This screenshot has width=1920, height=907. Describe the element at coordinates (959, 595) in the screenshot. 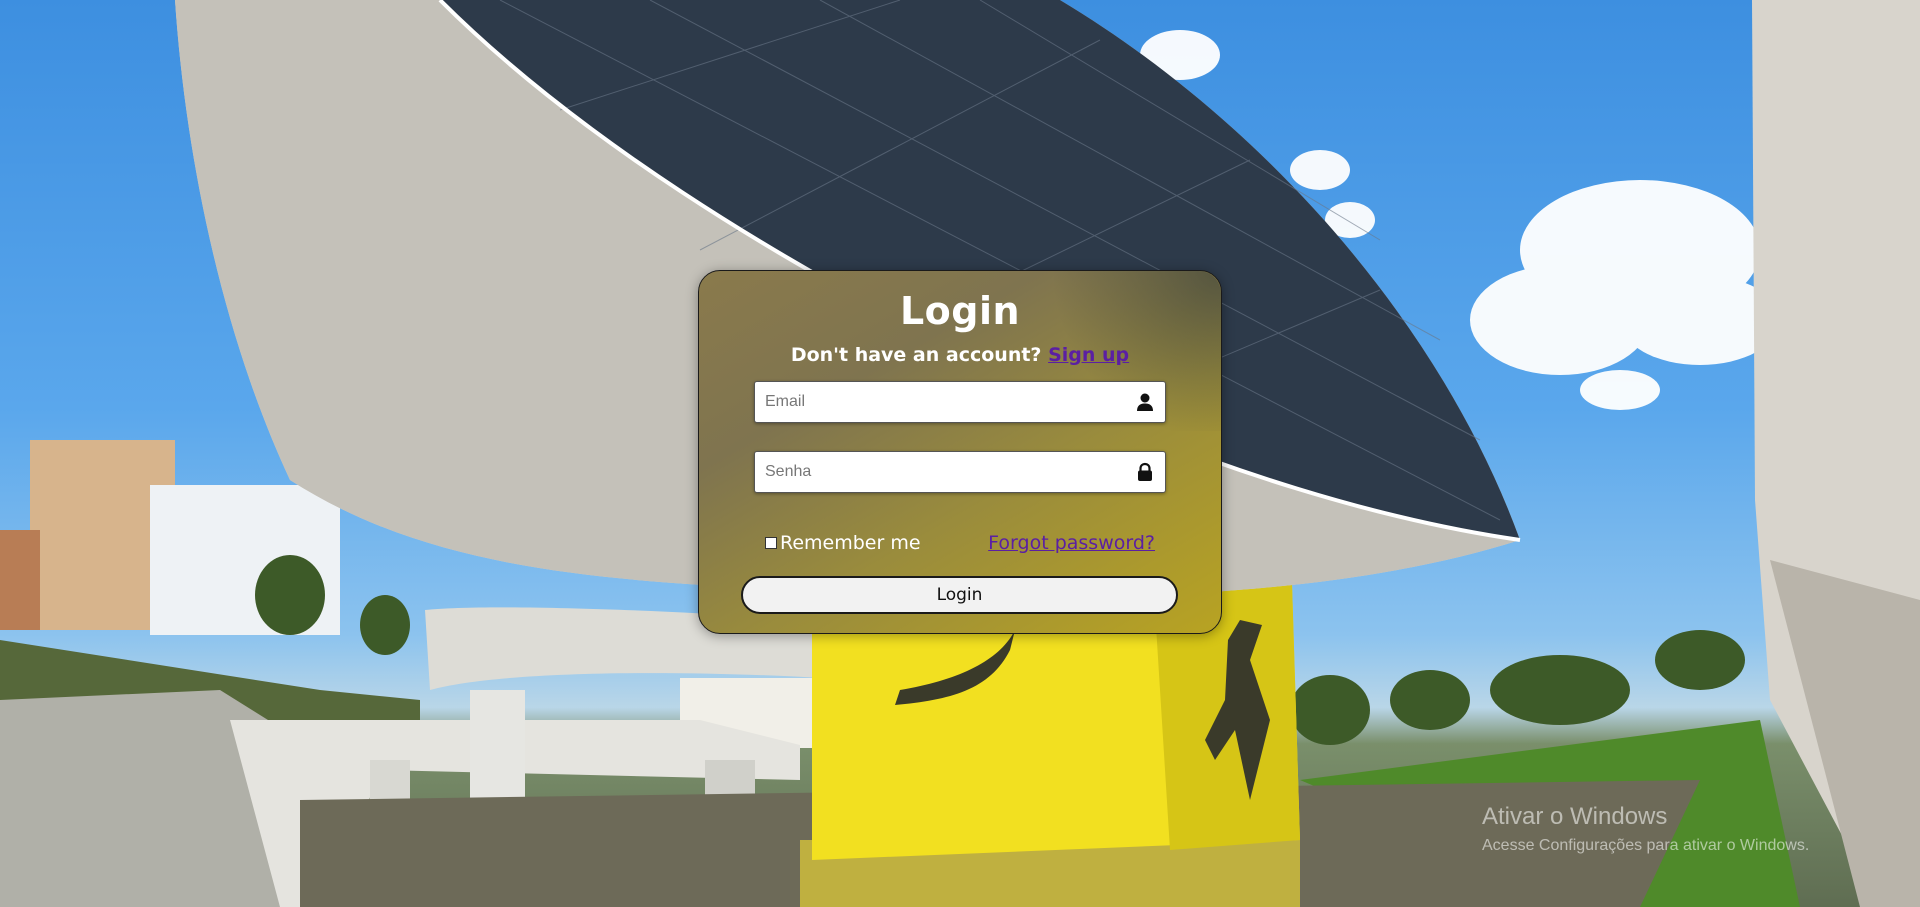

I see `login-button: Login` at that location.